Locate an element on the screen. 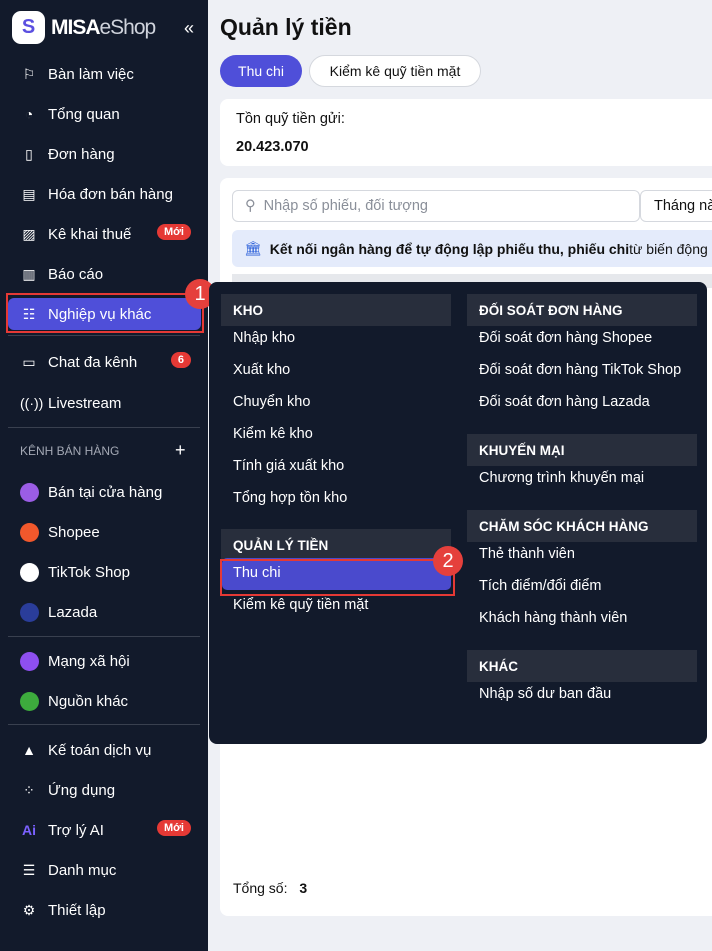  sidebar-item: Mạng xã hội is located at coordinates (104, 661).